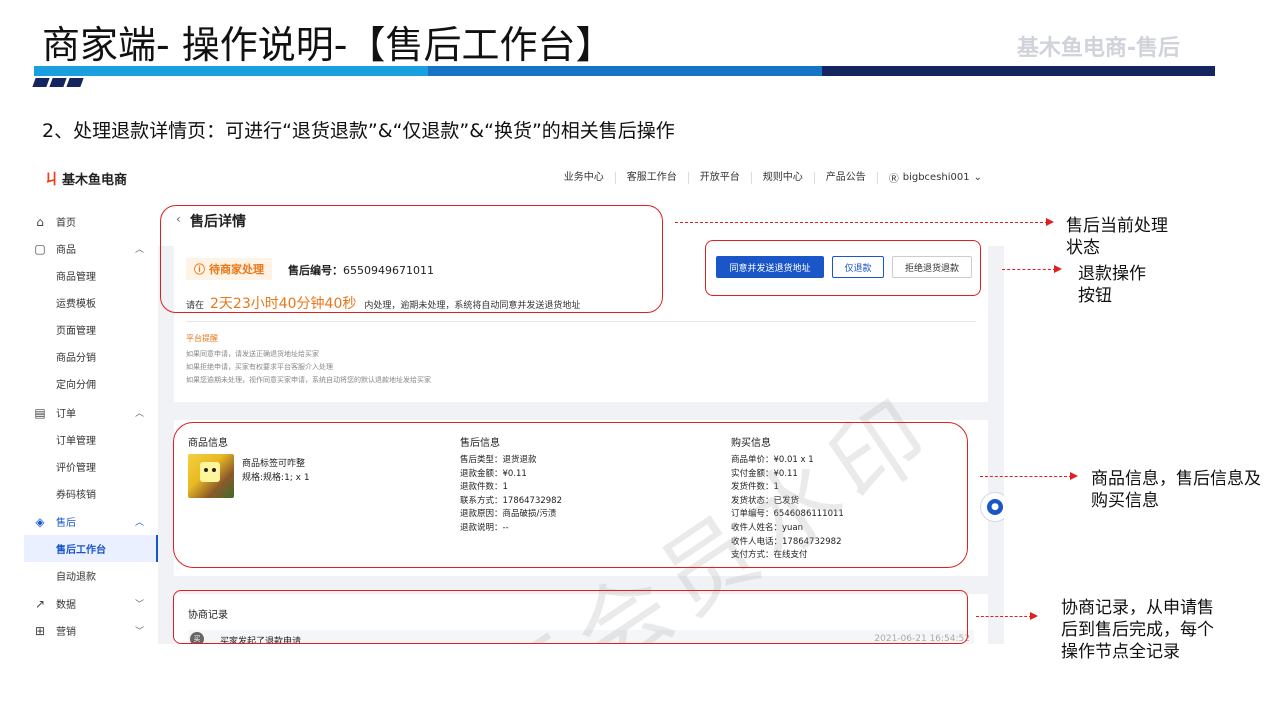 The width and height of the screenshot is (1280, 720). Describe the element at coordinates (652, 177) in the screenshot. I see `nav-customer-service: 客服工作台` at that location.